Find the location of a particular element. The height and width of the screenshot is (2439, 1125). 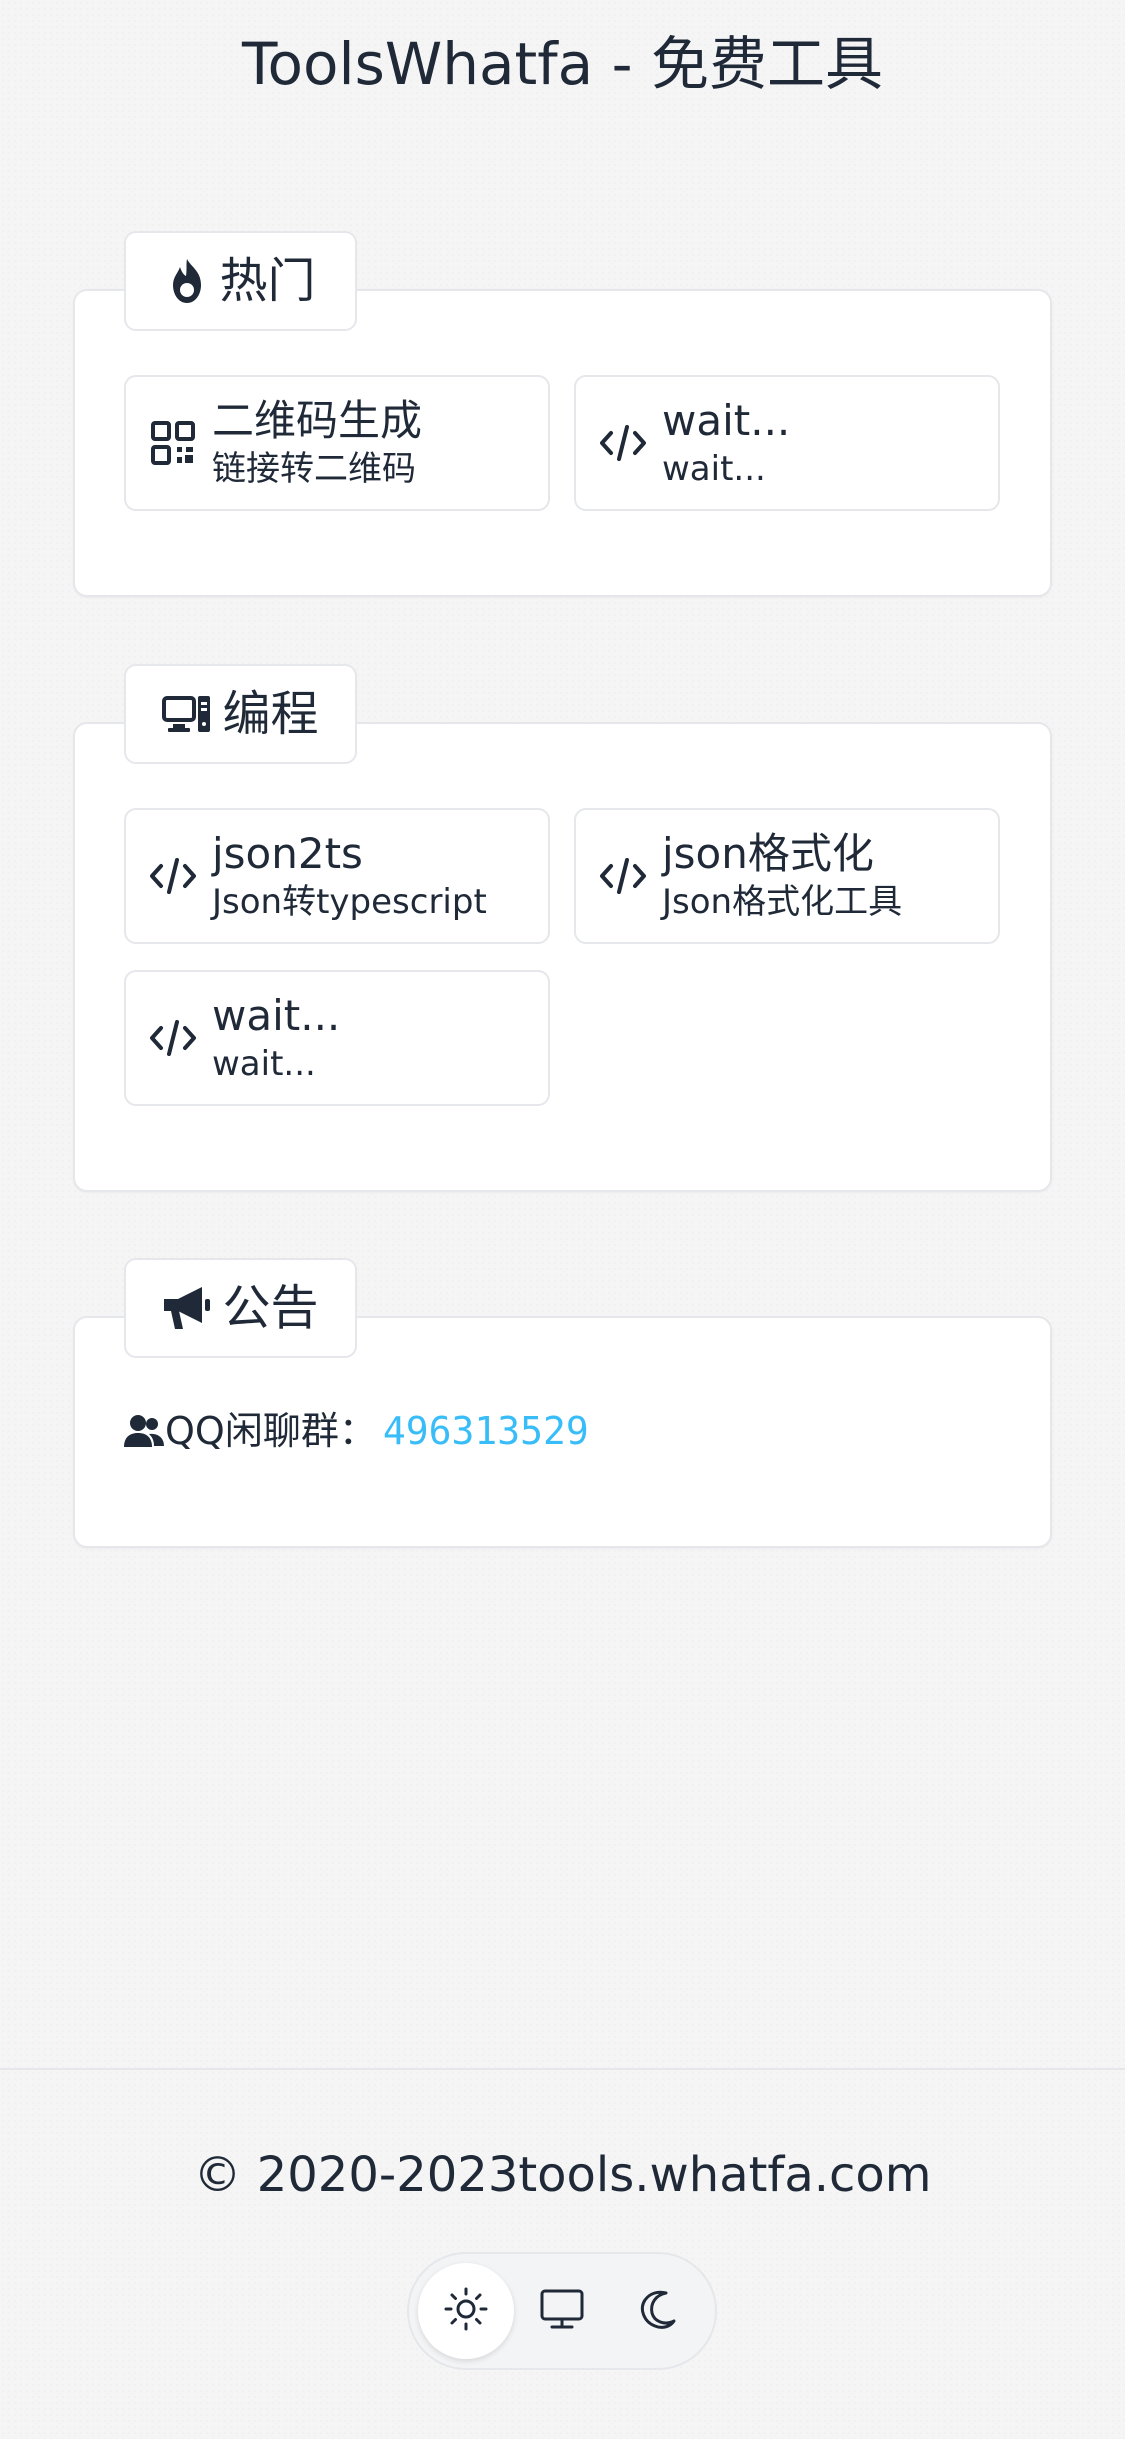

theme-switcher is located at coordinates (562, 2311).